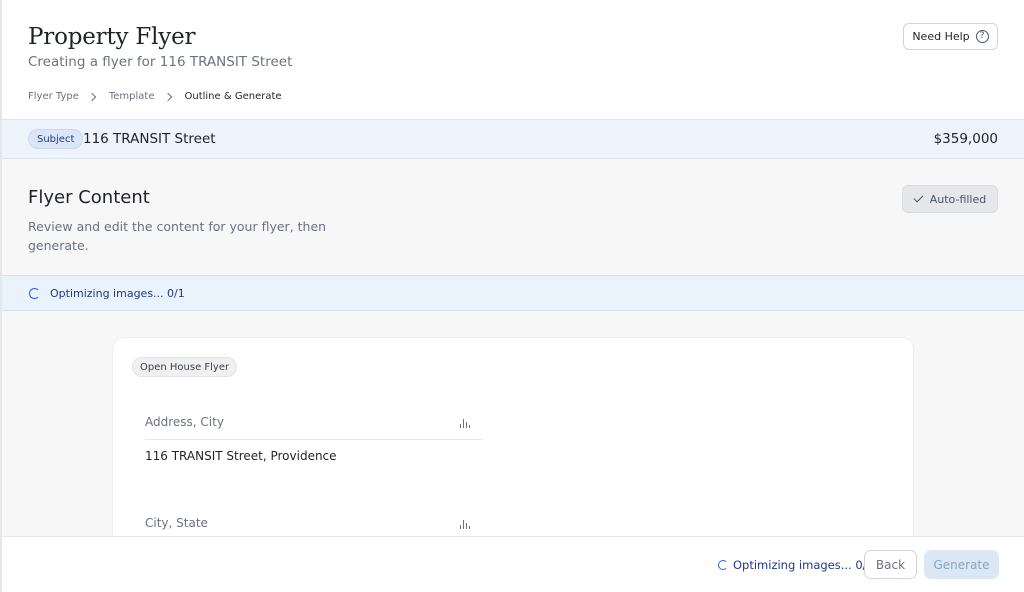 This screenshot has width=1024, height=592. Describe the element at coordinates (53, 96) in the screenshot. I see `breadcrumb-flyer-type: Flyer Type` at that location.